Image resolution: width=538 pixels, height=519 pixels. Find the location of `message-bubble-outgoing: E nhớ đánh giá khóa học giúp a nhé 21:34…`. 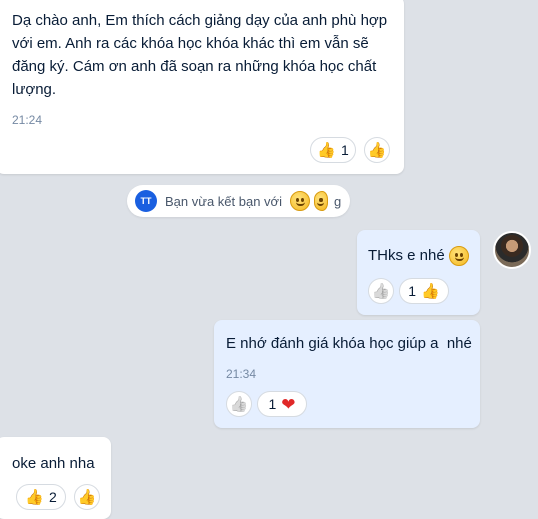

message-bubble-outgoing: E nhớ đánh giá khóa học giúp a nhé 21:34… is located at coordinates (347, 374).